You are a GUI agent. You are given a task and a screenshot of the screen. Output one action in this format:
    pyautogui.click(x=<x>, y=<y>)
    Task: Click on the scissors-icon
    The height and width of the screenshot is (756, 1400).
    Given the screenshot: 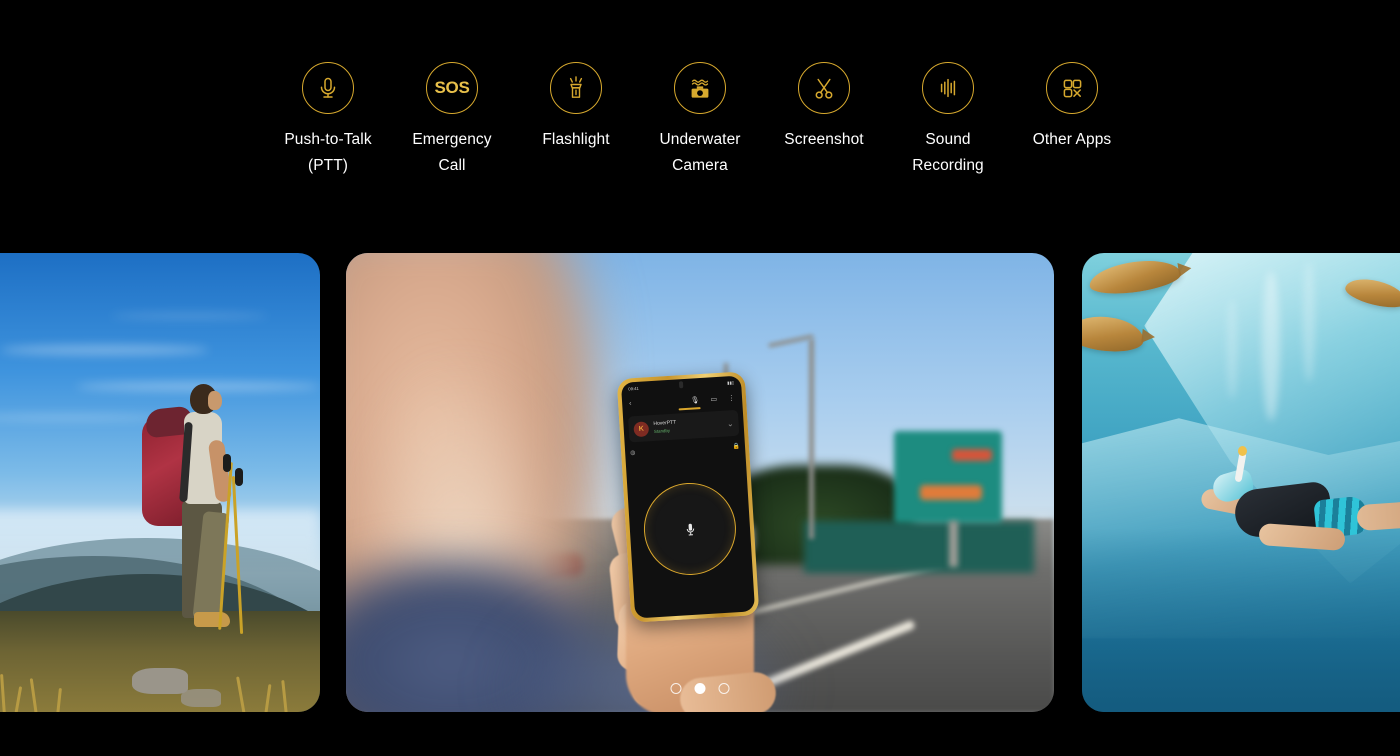 What is the action you would take?
    pyautogui.click(x=824, y=88)
    